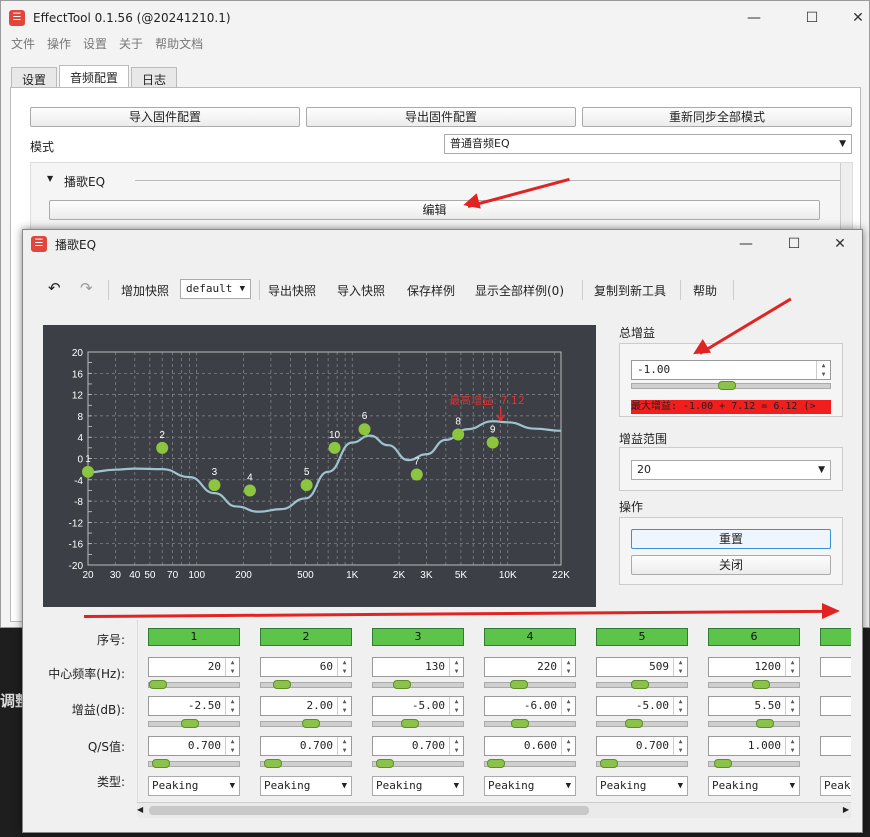  What do you see at coordinates (642, 667) in the screenshot?
I see `freq-input: 509 ▲ ▼` at bounding box center [642, 667].